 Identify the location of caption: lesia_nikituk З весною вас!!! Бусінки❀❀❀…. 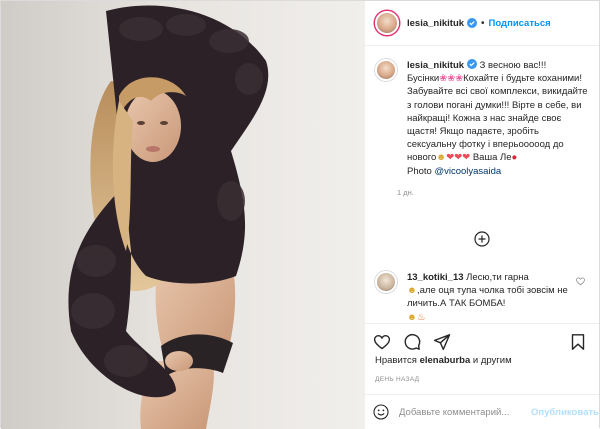
(483, 128).